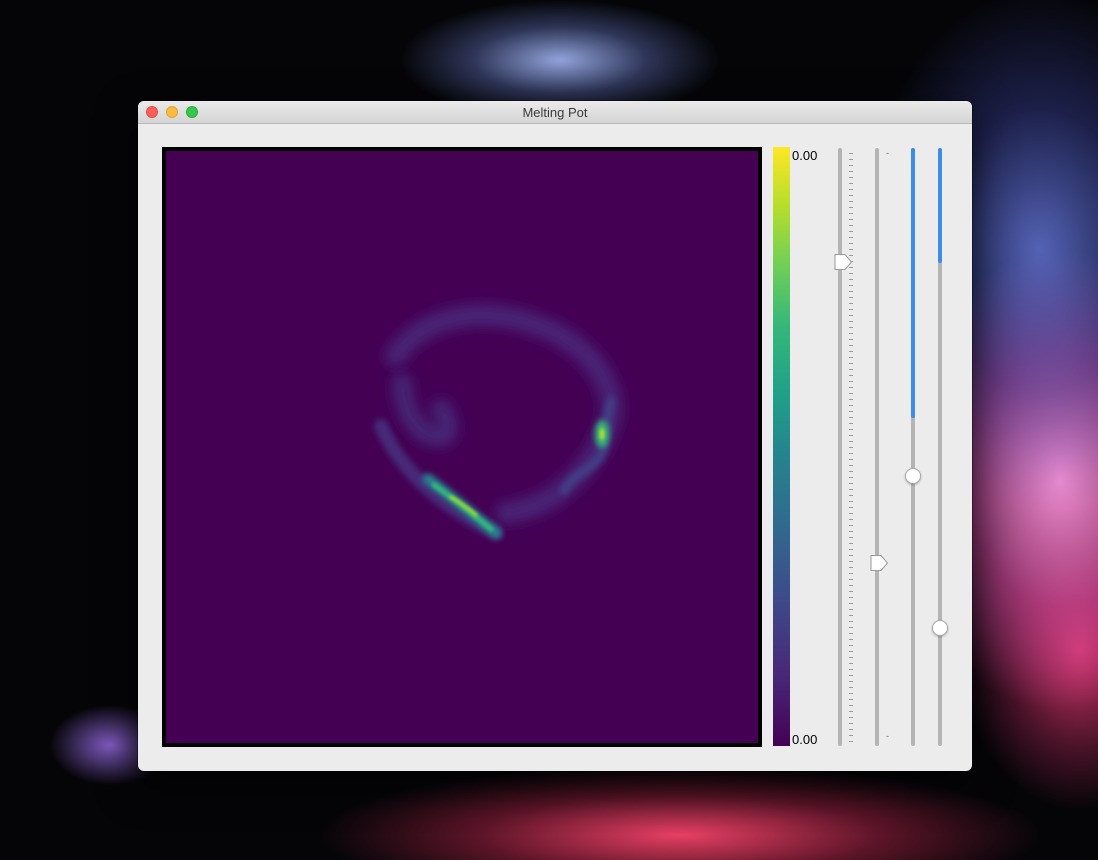 The image size is (1098, 860). I want to click on title-bar: Melting Pot, so click(555, 112).